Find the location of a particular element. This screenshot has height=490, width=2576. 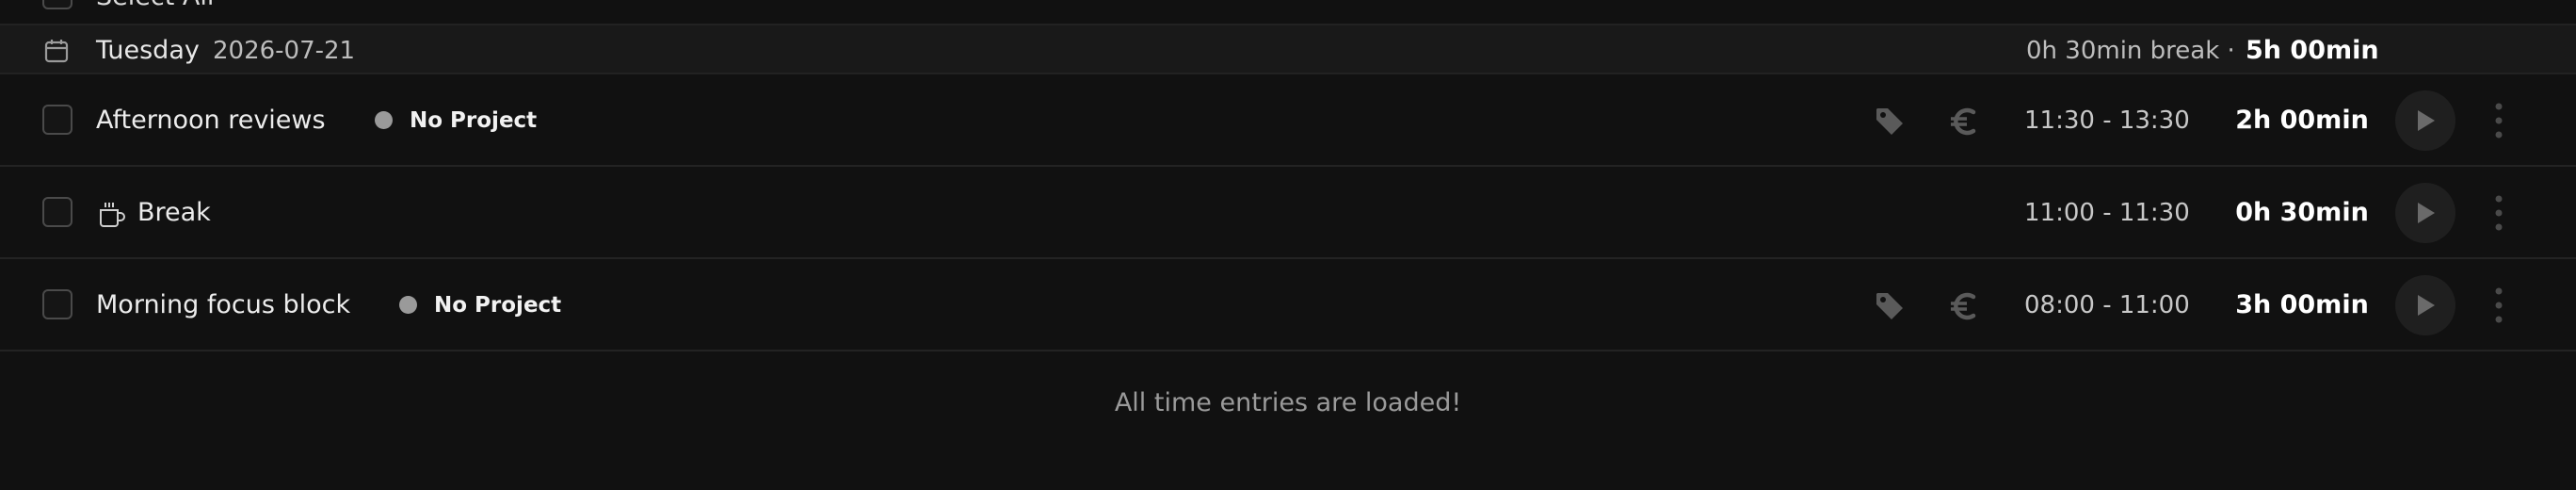

entry-duration: 2h 00min is located at coordinates (2302, 121).